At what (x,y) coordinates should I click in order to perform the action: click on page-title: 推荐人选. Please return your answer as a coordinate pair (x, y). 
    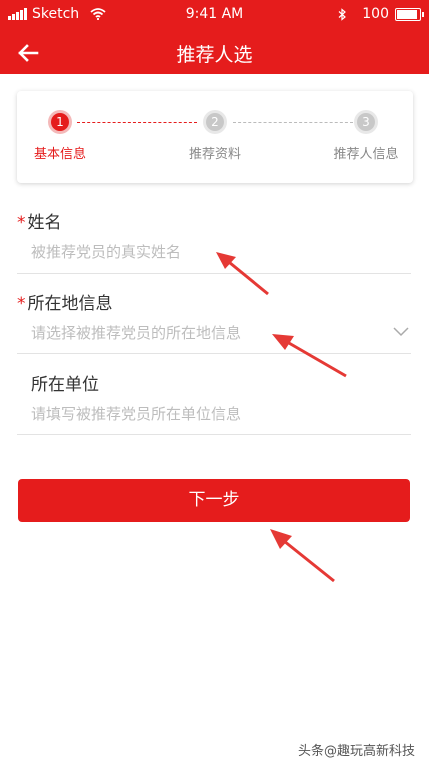
    Looking at the image, I should click on (214, 55).